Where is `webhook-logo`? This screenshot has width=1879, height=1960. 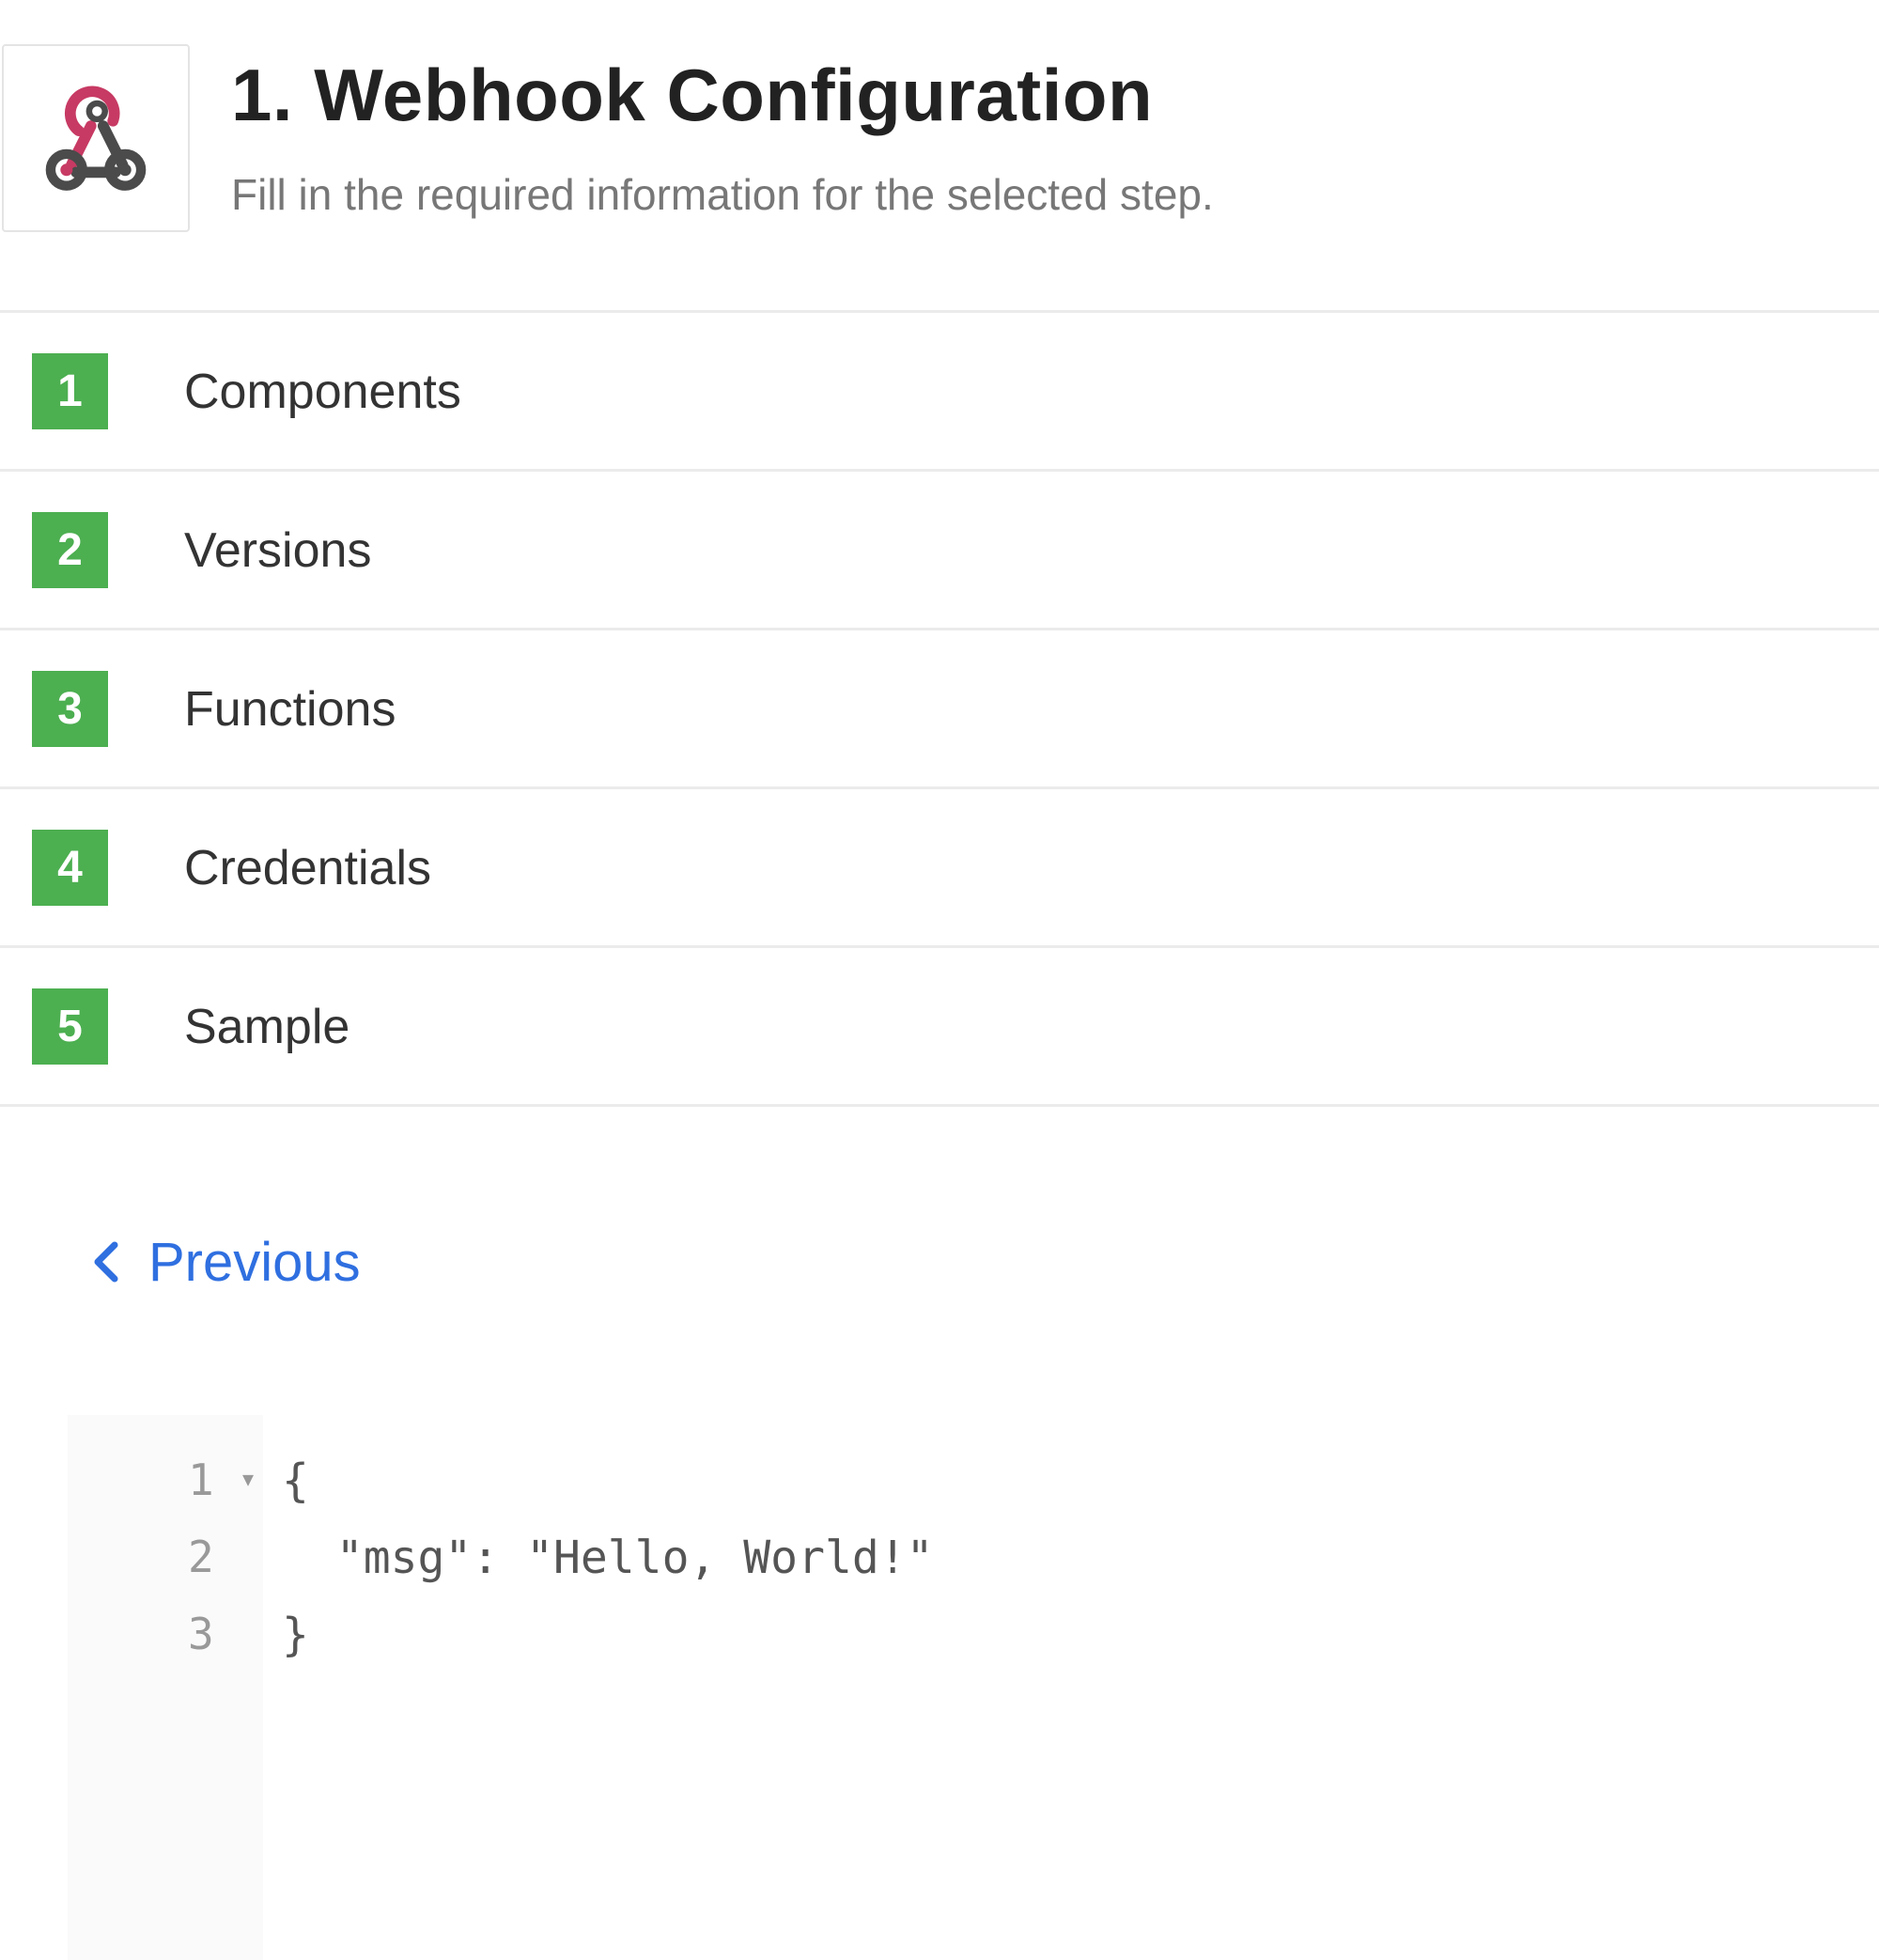
webhook-logo is located at coordinates (96, 138).